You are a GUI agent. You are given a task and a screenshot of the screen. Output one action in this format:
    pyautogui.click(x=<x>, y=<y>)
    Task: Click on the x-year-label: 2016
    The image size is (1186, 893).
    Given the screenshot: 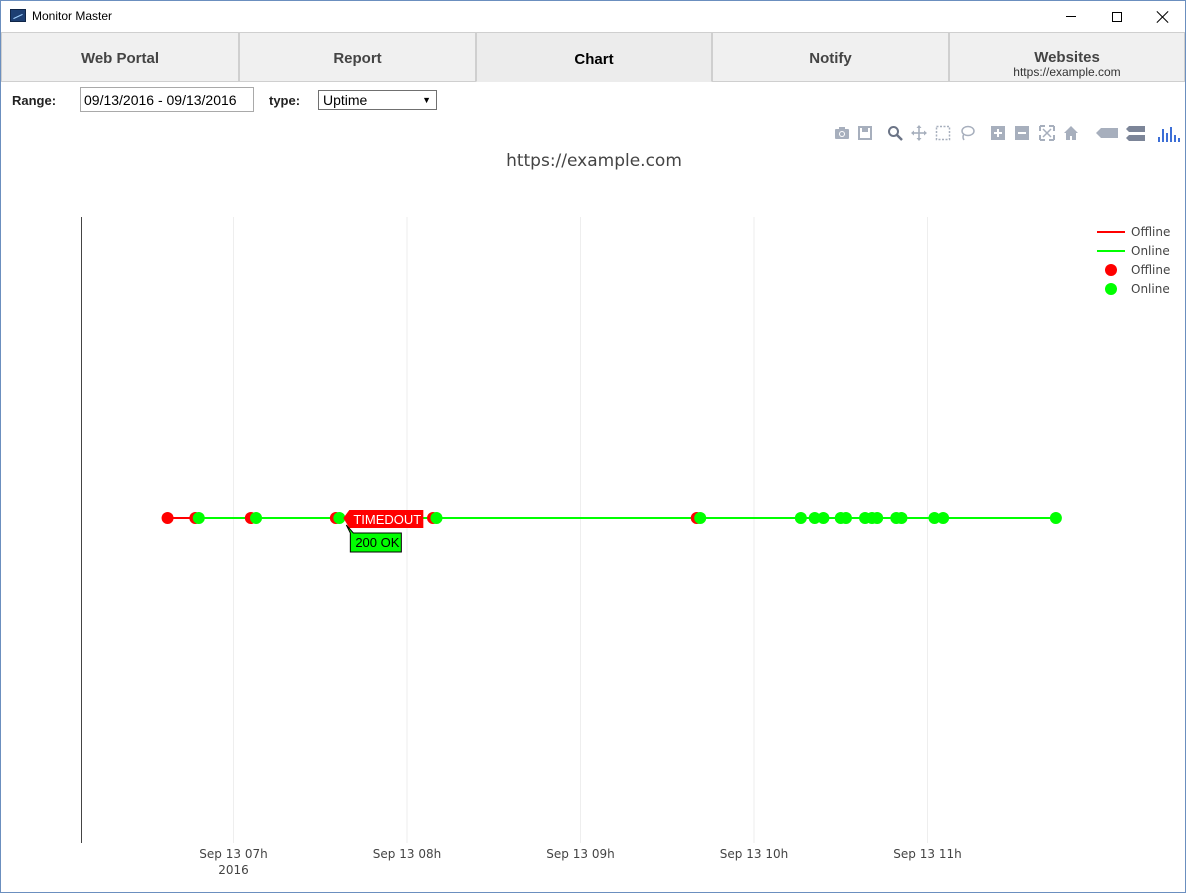 What is the action you would take?
    pyautogui.click(x=233, y=870)
    